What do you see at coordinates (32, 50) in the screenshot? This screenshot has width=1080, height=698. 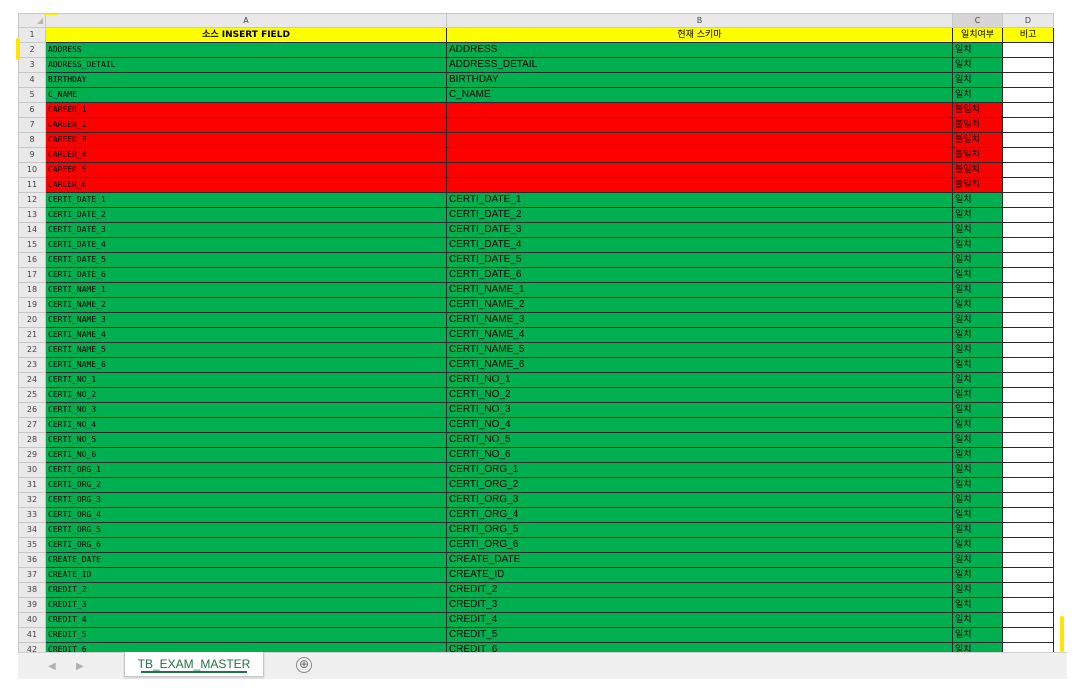 I see `row-number: 2` at bounding box center [32, 50].